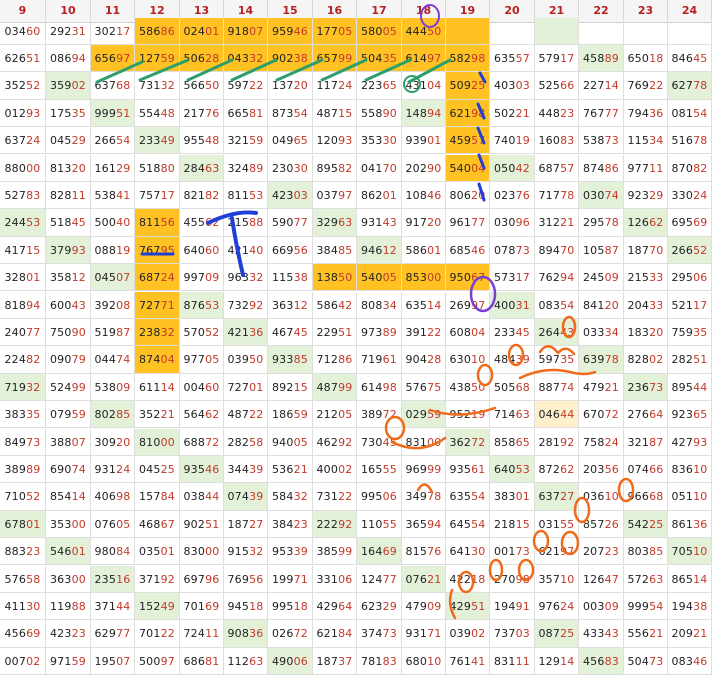 The image size is (720, 690). I want to click on orange-stroke-mark, so click(452, 604).